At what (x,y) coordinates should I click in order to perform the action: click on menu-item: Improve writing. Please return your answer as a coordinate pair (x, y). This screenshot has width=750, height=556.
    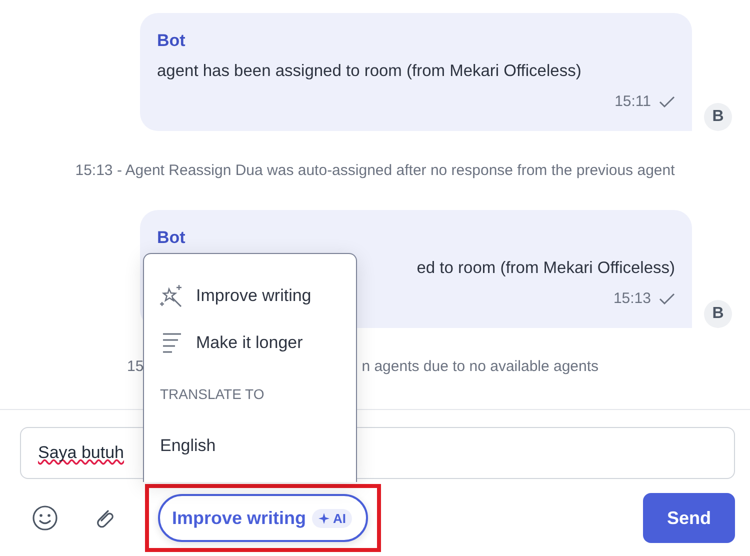
    Looking at the image, I should click on (250, 295).